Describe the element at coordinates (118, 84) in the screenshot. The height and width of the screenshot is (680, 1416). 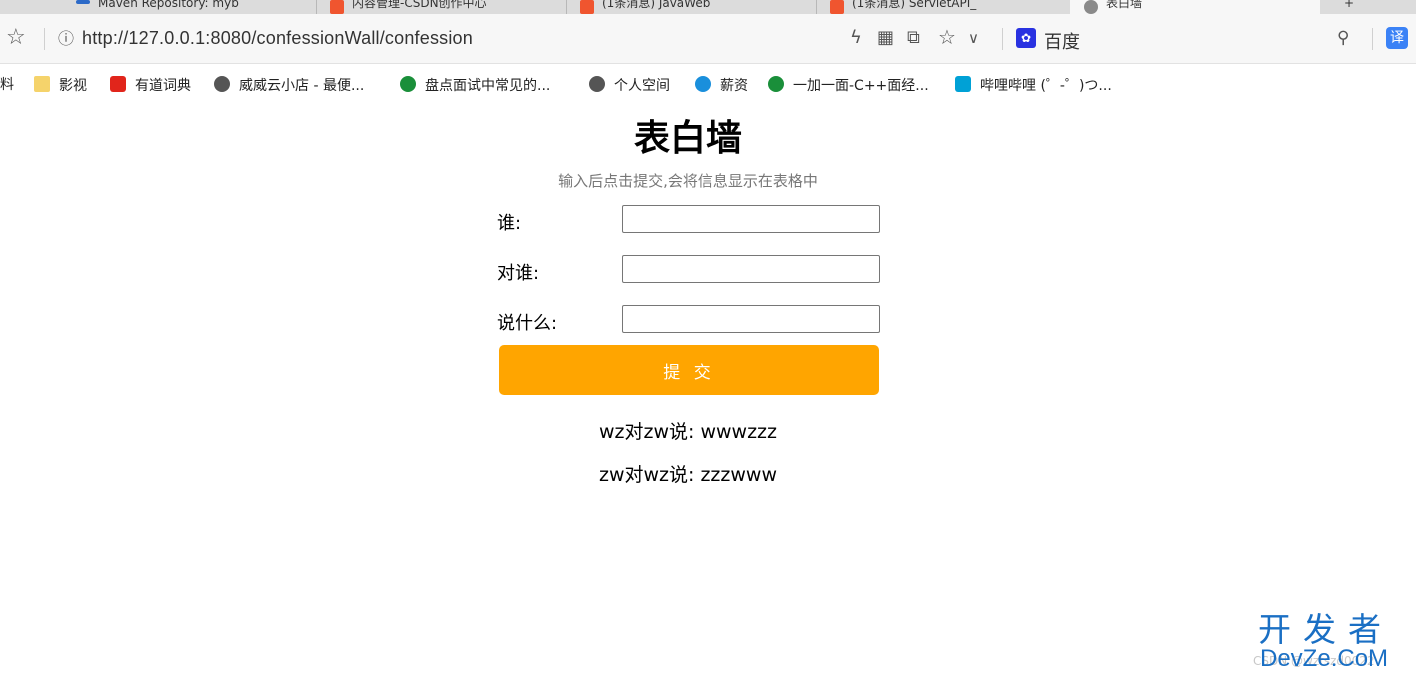
I see `youdao-icon` at that location.